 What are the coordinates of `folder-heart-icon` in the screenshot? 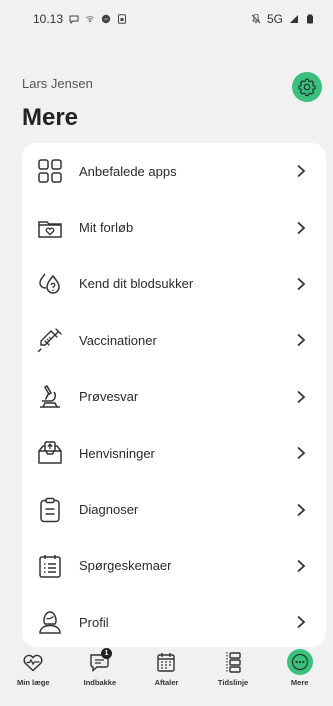 It's located at (50, 228).